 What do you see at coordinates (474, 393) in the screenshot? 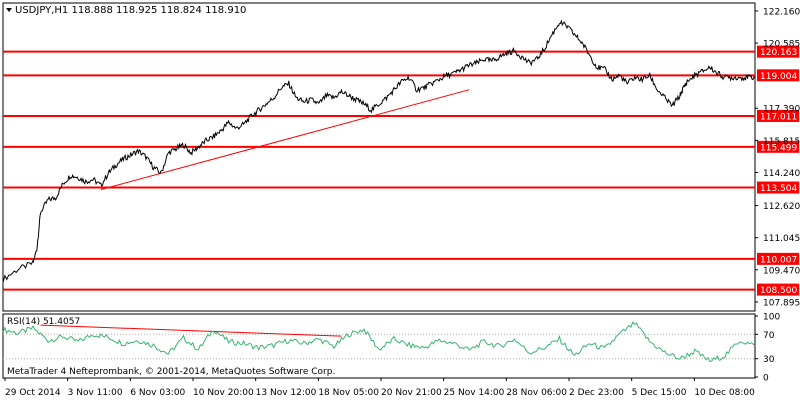
I see `time-tick-label: 25 Nov 14:00` at bounding box center [474, 393].